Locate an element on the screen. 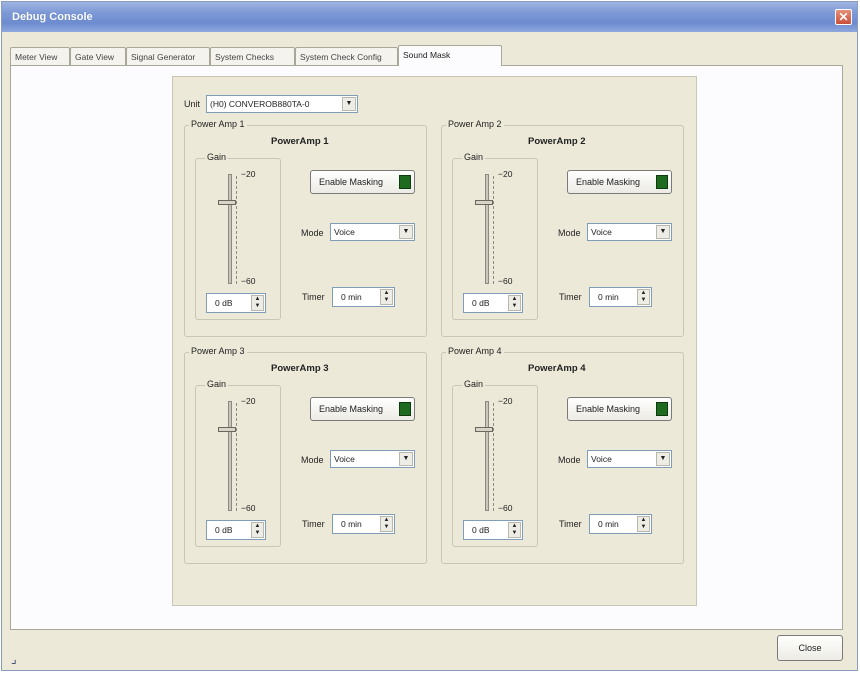 Image resolution: width=860 pixels, height=673 pixels. tab-system-checks: System Checks is located at coordinates (252, 56).